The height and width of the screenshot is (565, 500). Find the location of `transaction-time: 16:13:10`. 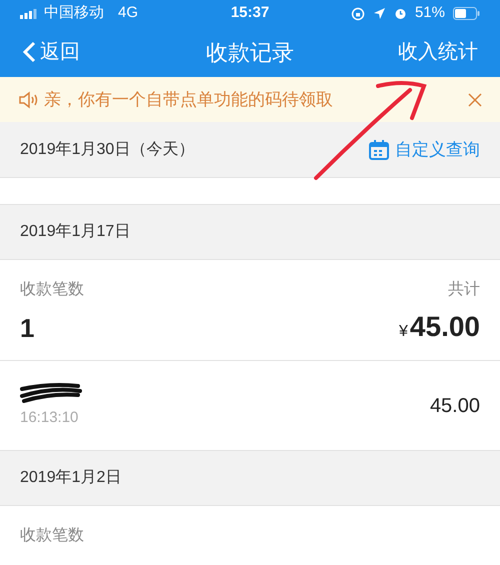

transaction-time: 16:13:10 is located at coordinates (50, 418).